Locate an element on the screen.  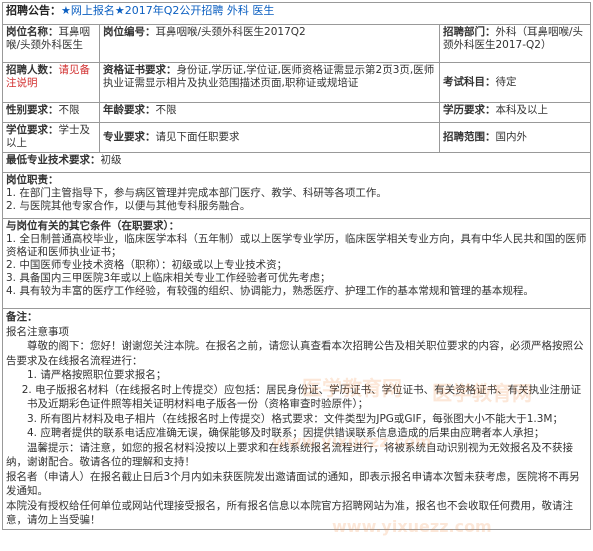
count-label: 招聘人数： is located at coordinates (32, 70).